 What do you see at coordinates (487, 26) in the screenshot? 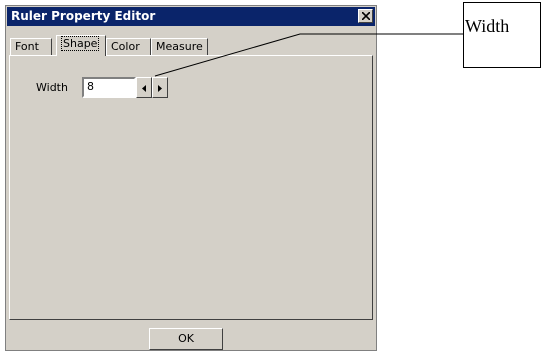
I see `callout-label: Width` at bounding box center [487, 26].